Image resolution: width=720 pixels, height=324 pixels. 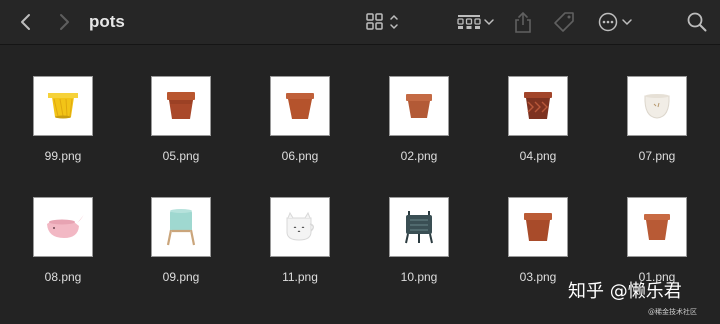 I want to click on share-button, so click(x=523, y=22).